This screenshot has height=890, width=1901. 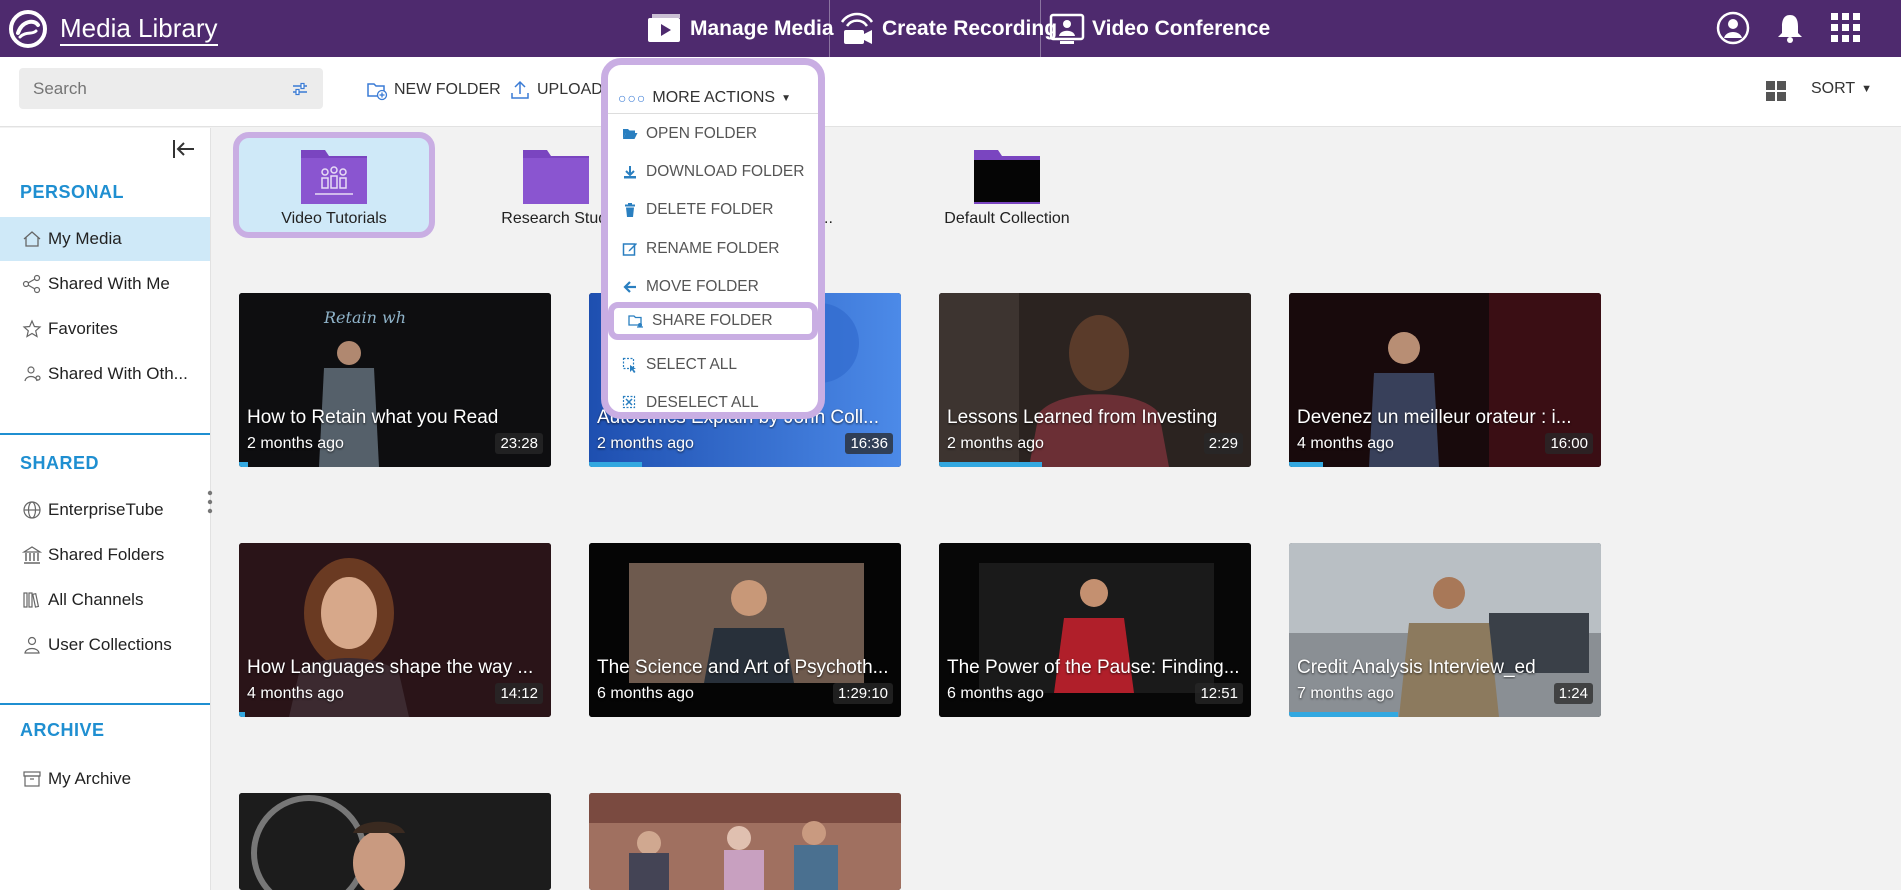 I want to click on search-input, so click(x=171, y=88).